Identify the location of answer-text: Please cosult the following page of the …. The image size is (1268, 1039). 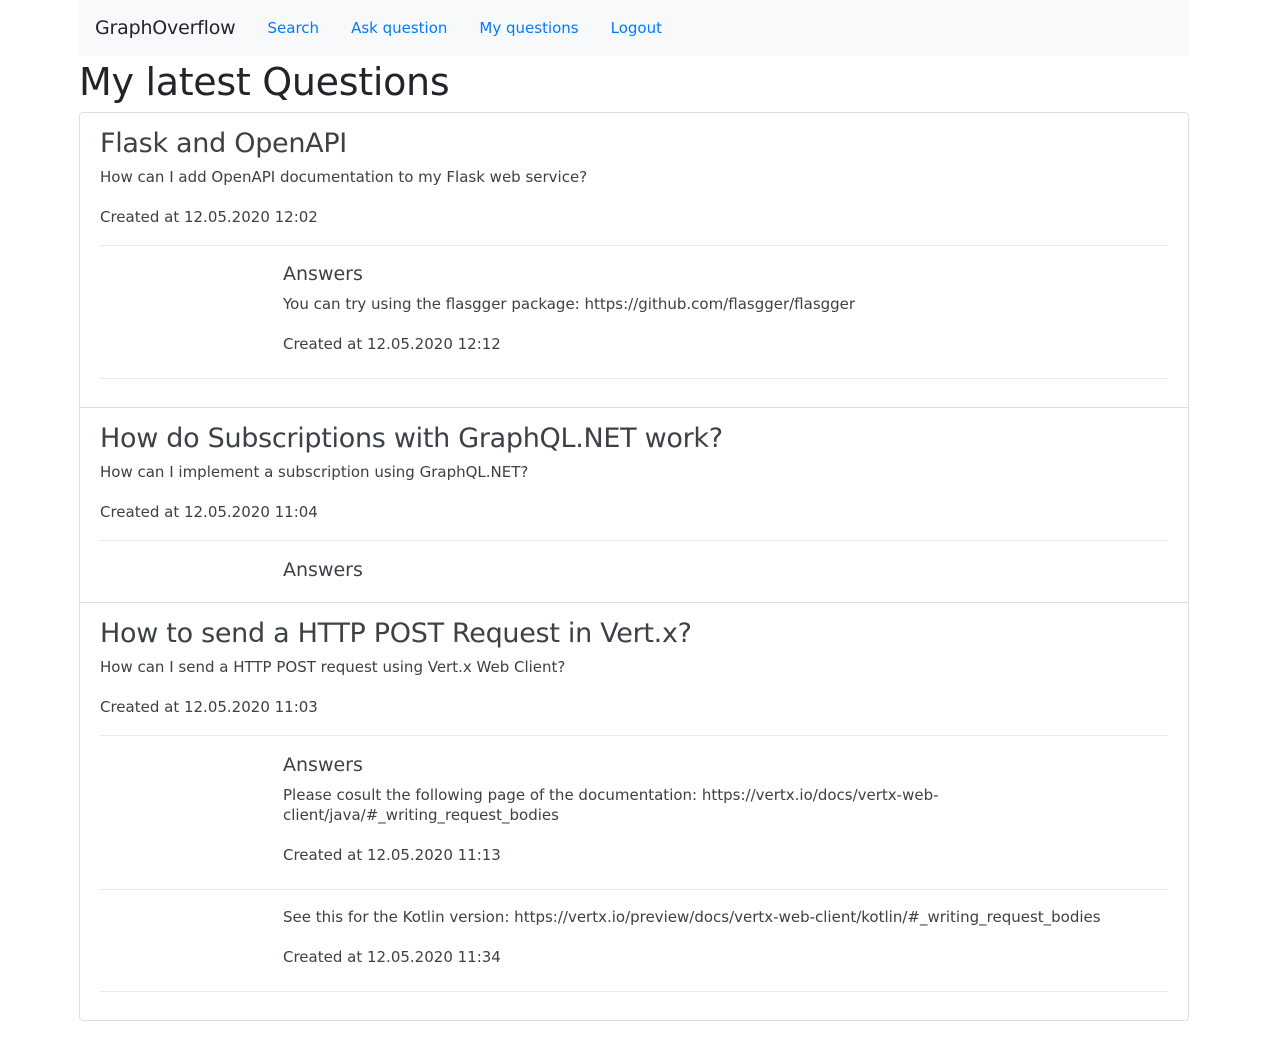
(611, 805).